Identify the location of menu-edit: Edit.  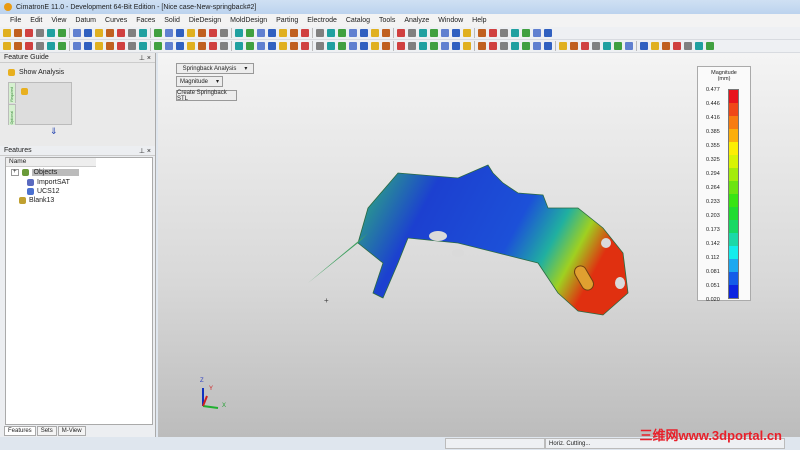
(36, 20).